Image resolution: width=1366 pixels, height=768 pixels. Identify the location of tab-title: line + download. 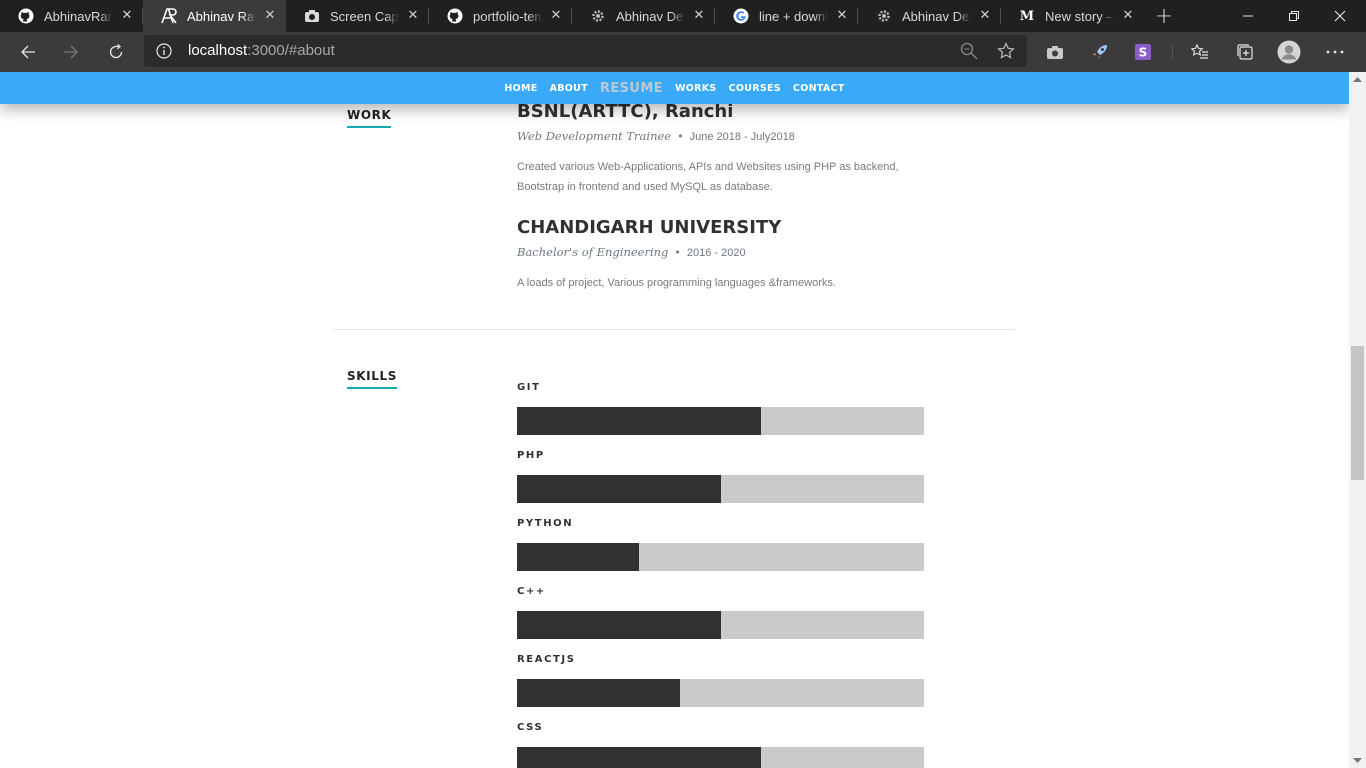
(793, 16).